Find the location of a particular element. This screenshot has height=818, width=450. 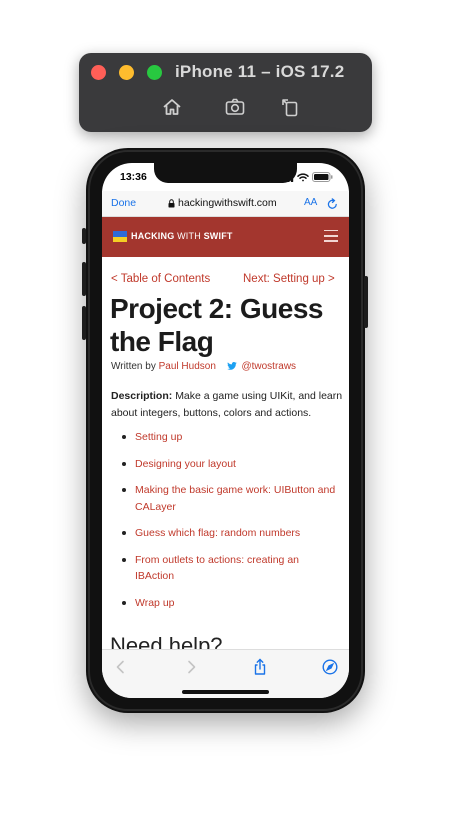

reload-icon is located at coordinates (332, 203).